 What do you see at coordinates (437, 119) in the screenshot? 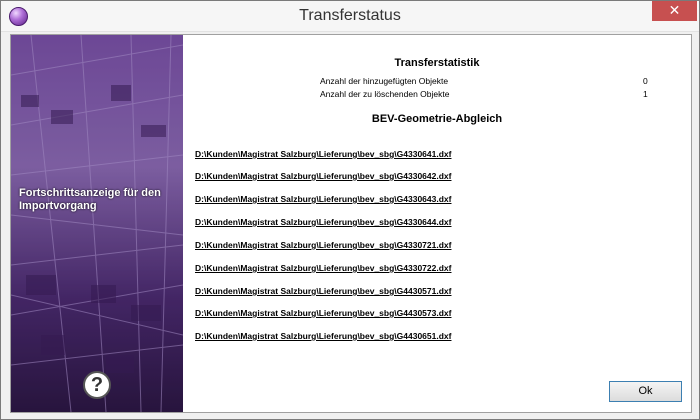
I see `section-title: BEV-Geometrie-Abgleich` at bounding box center [437, 119].